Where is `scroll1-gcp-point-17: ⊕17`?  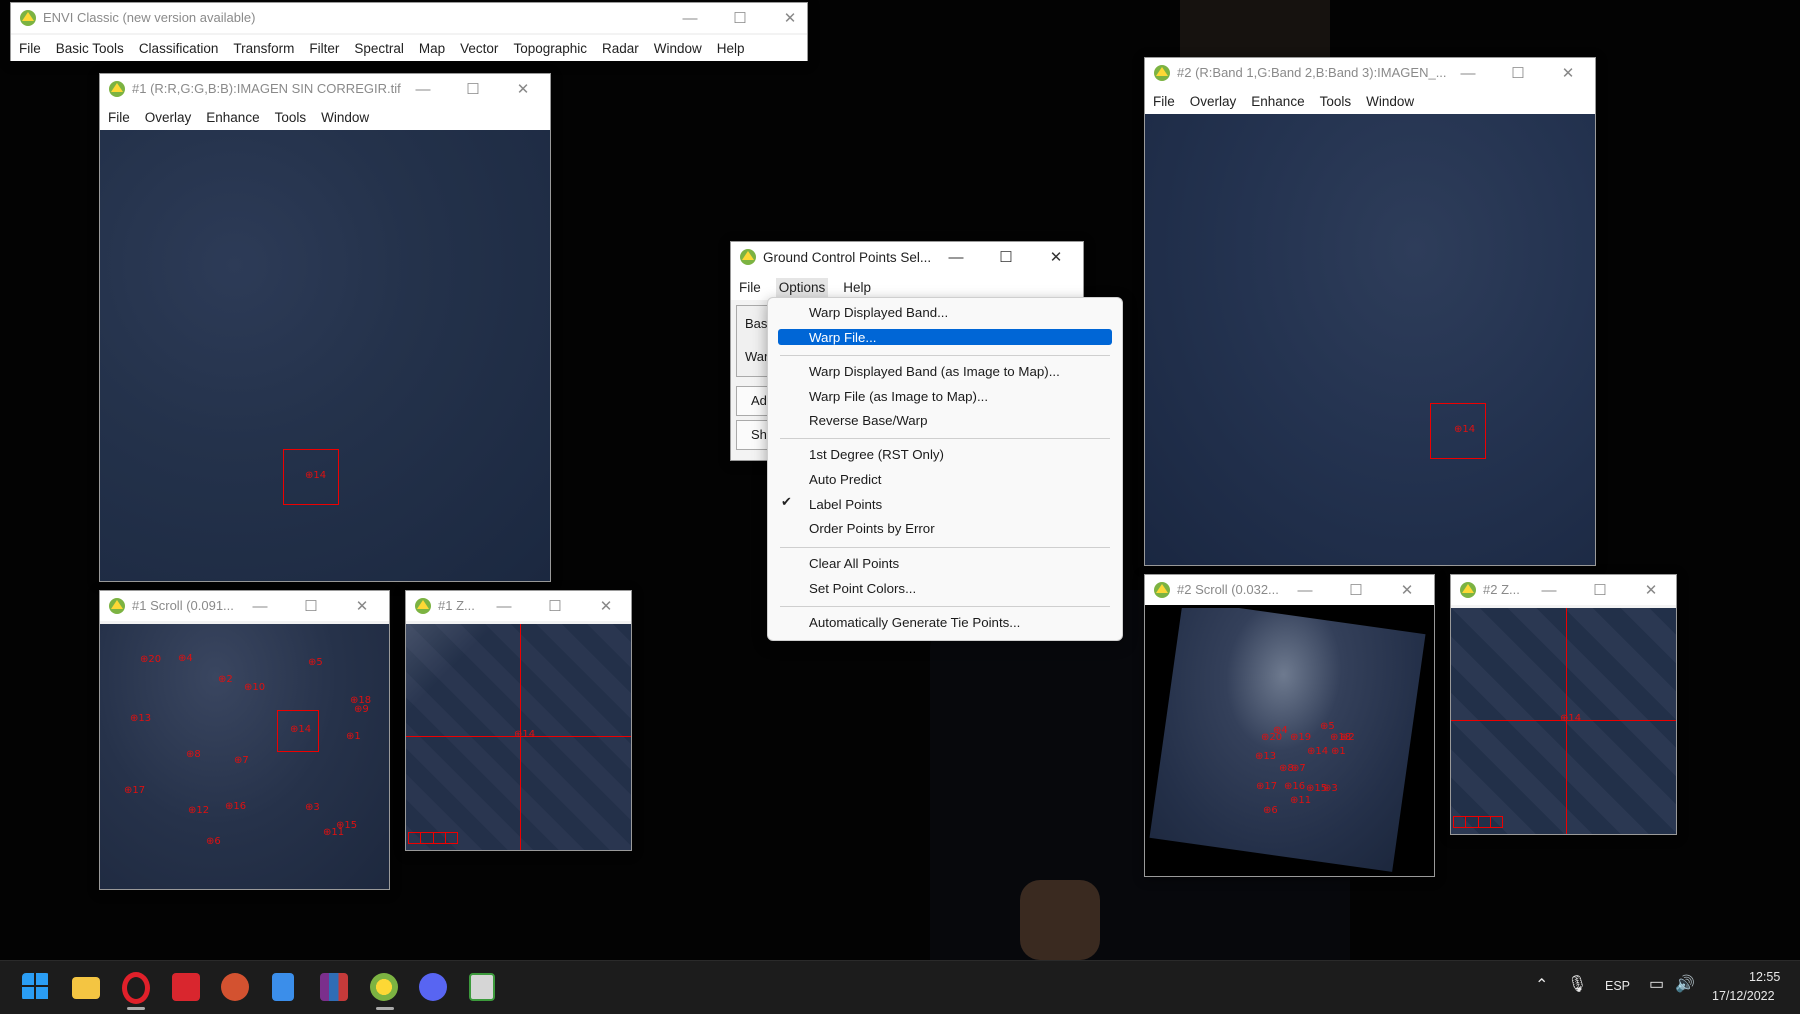 scroll1-gcp-point-17: ⊕17 is located at coordinates (134, 790).